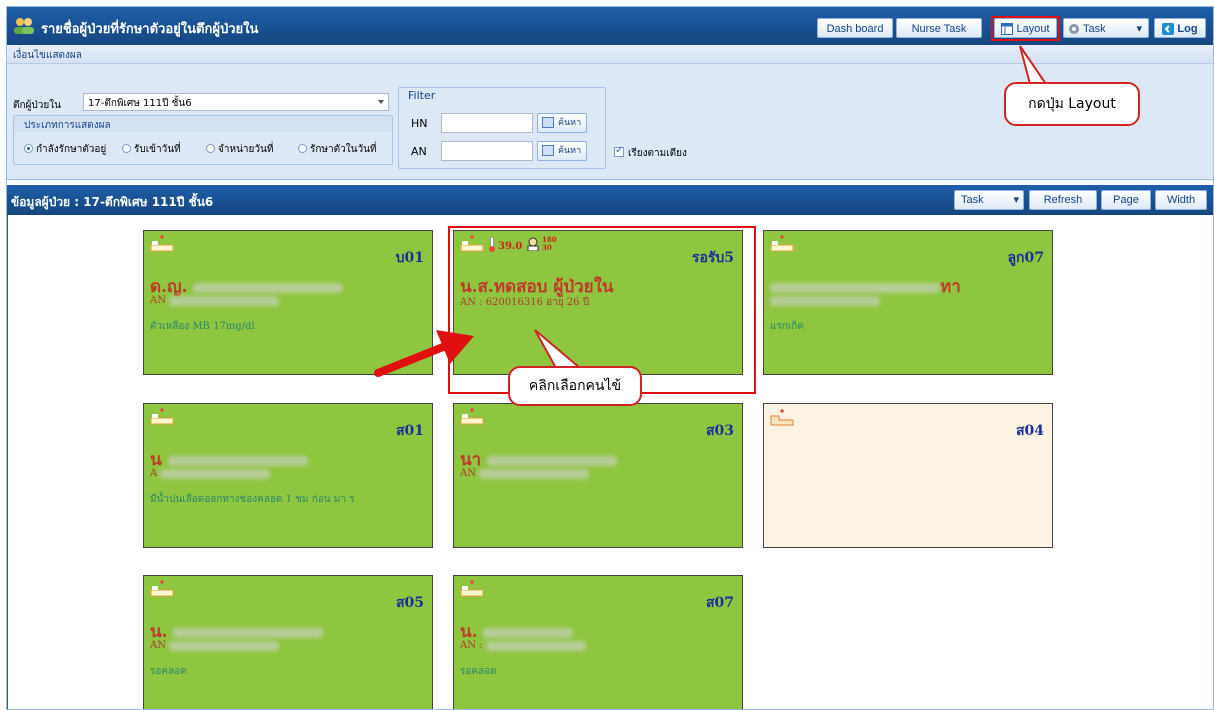  I want to click on red-arrow-shaft, so click(413, 359).